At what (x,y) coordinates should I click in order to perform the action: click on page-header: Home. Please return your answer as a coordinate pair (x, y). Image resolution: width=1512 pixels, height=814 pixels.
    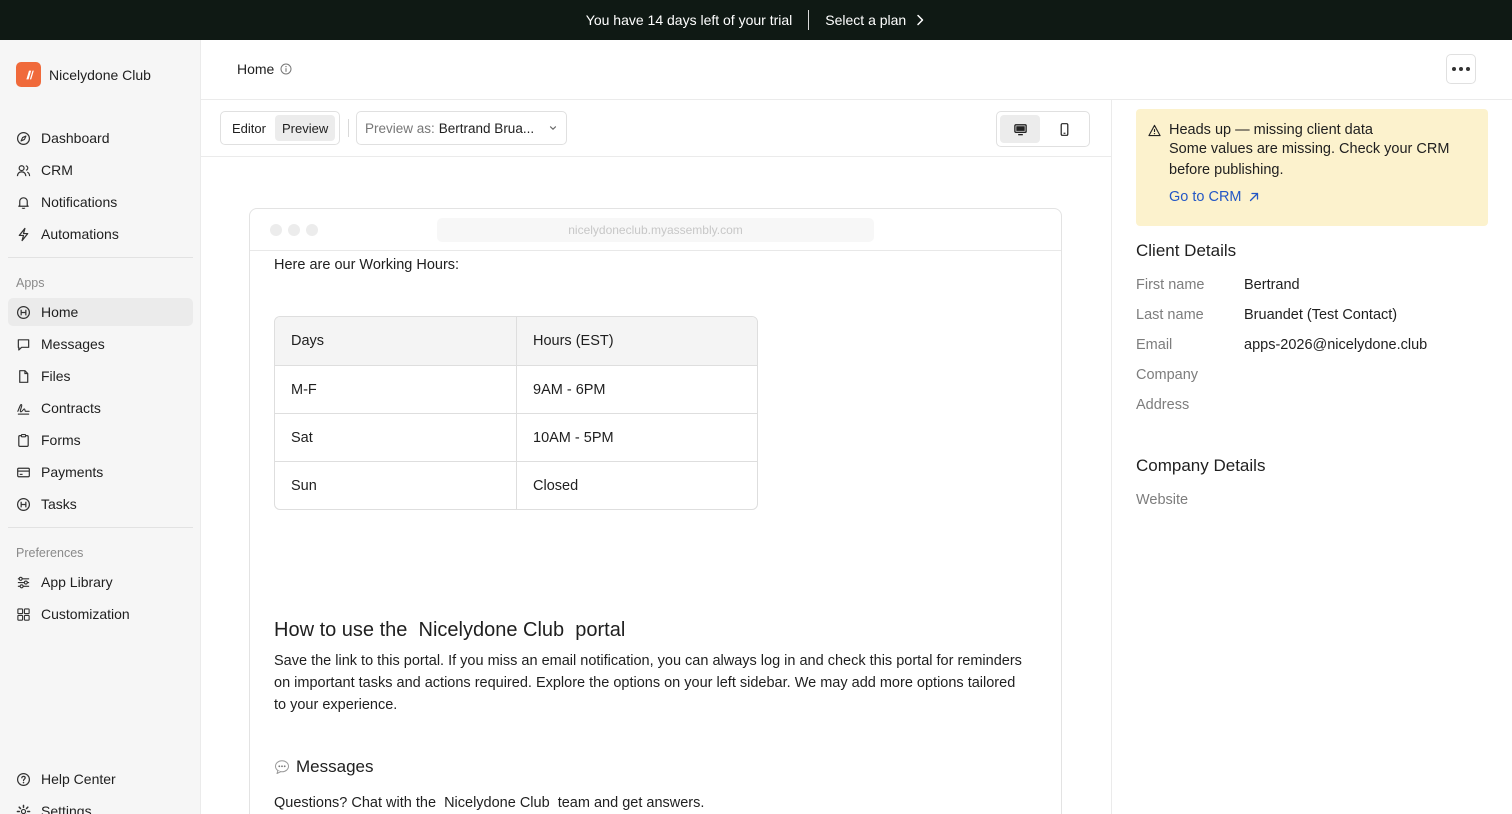
    Looking at the image, I should click on (856, 70).